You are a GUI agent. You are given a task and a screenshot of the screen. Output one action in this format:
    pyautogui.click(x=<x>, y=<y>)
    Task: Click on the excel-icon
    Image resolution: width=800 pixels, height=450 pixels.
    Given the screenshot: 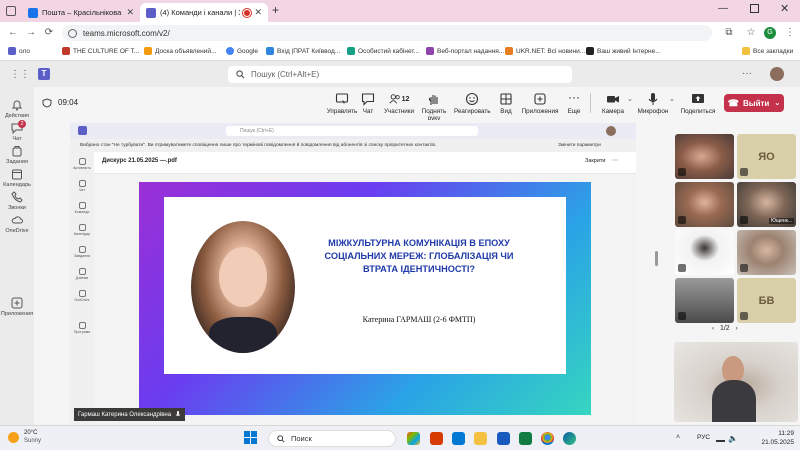 What is the action you would take?
    pyautogui.click(x=525, y=438)
    